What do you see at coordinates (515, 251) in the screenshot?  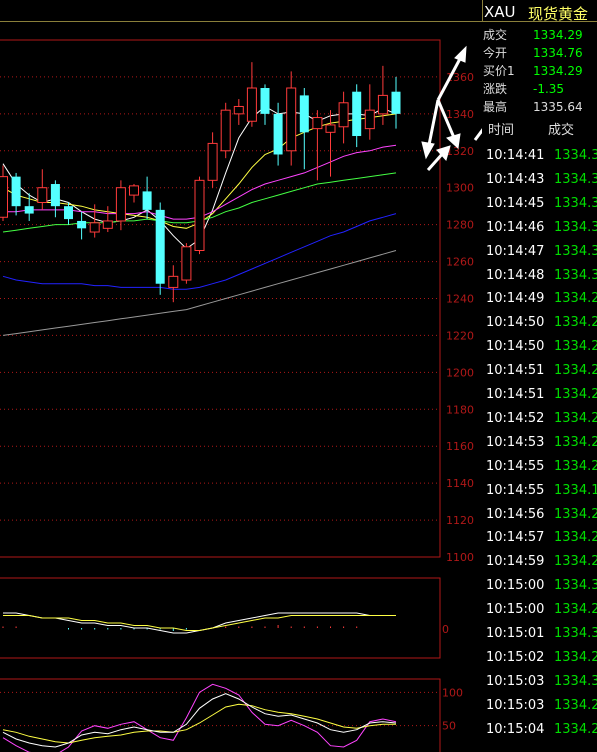 I see `trade-time: 10:14:47` at bounding box center [515, 251].